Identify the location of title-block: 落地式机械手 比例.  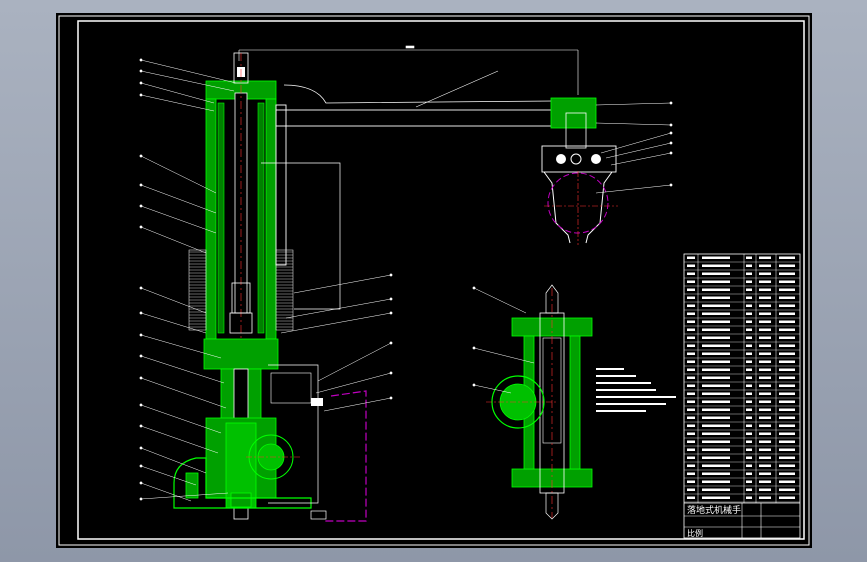
(742, 520).